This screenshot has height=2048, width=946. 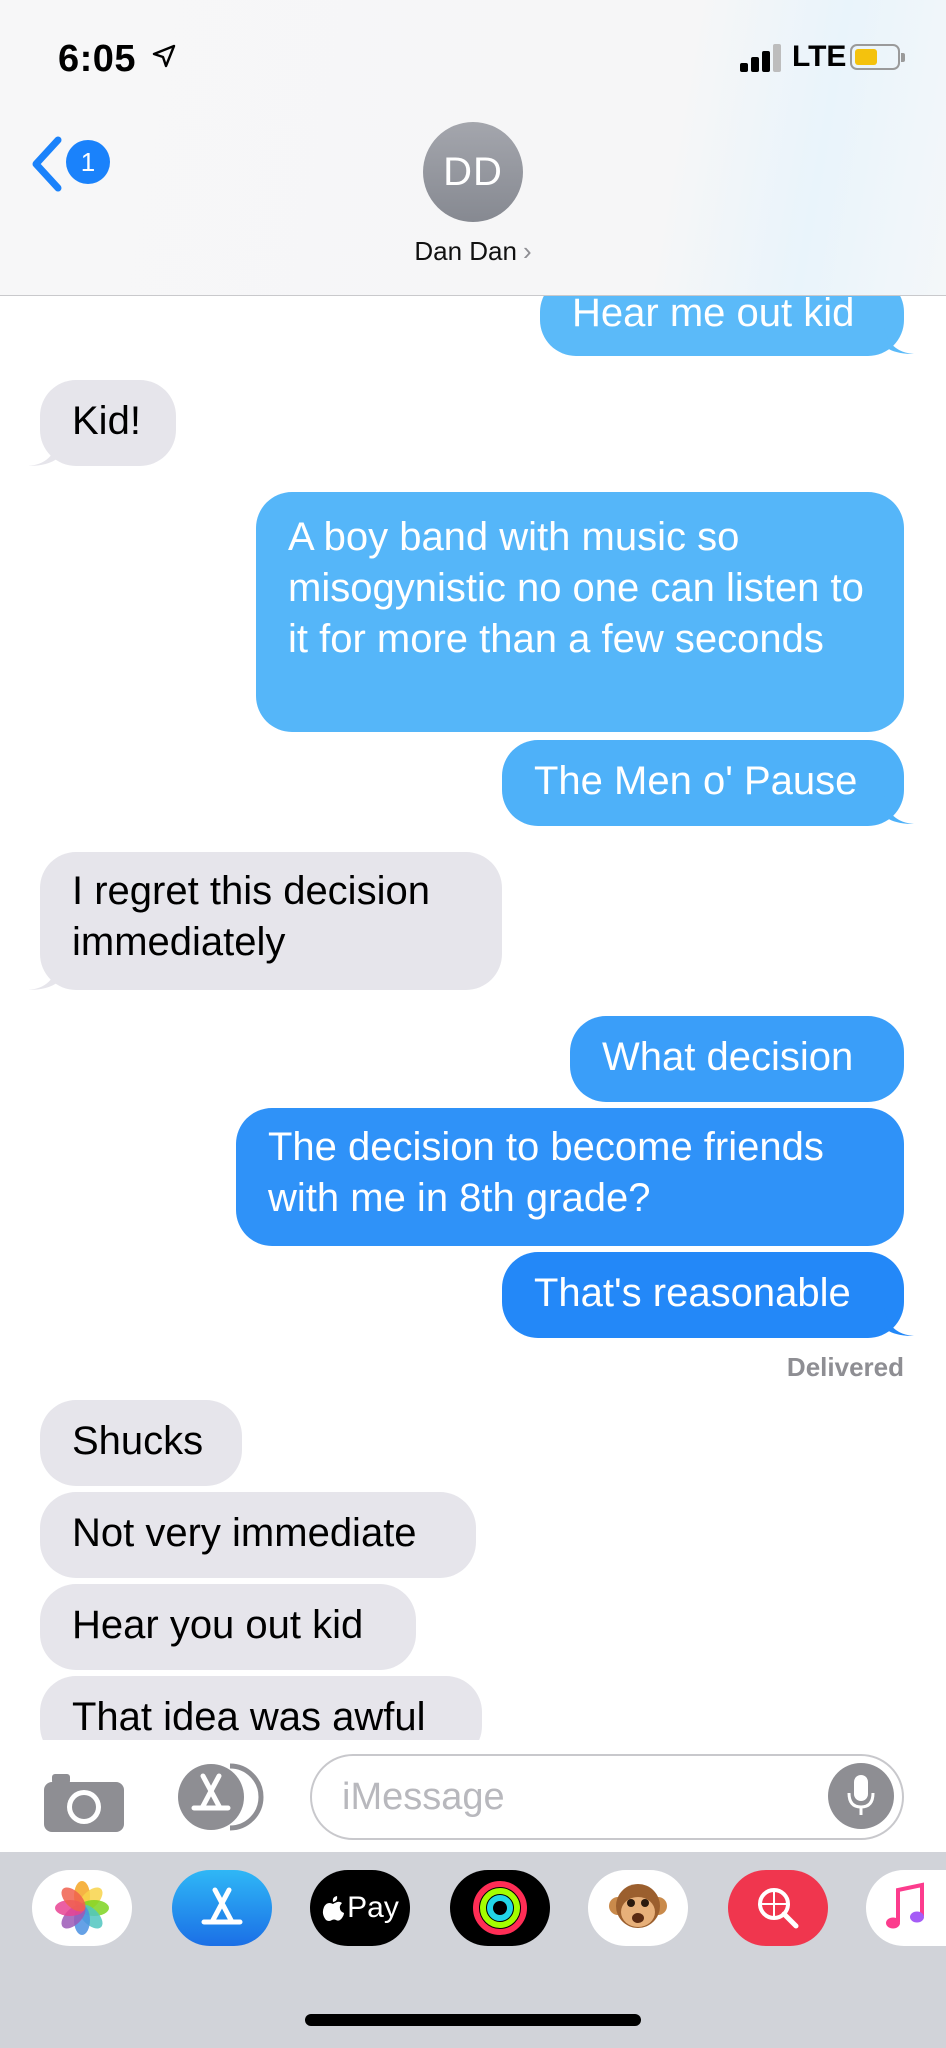 I want to click on message-bubble-outgoing: The Men o' Pause, so click(x=703, y=783).